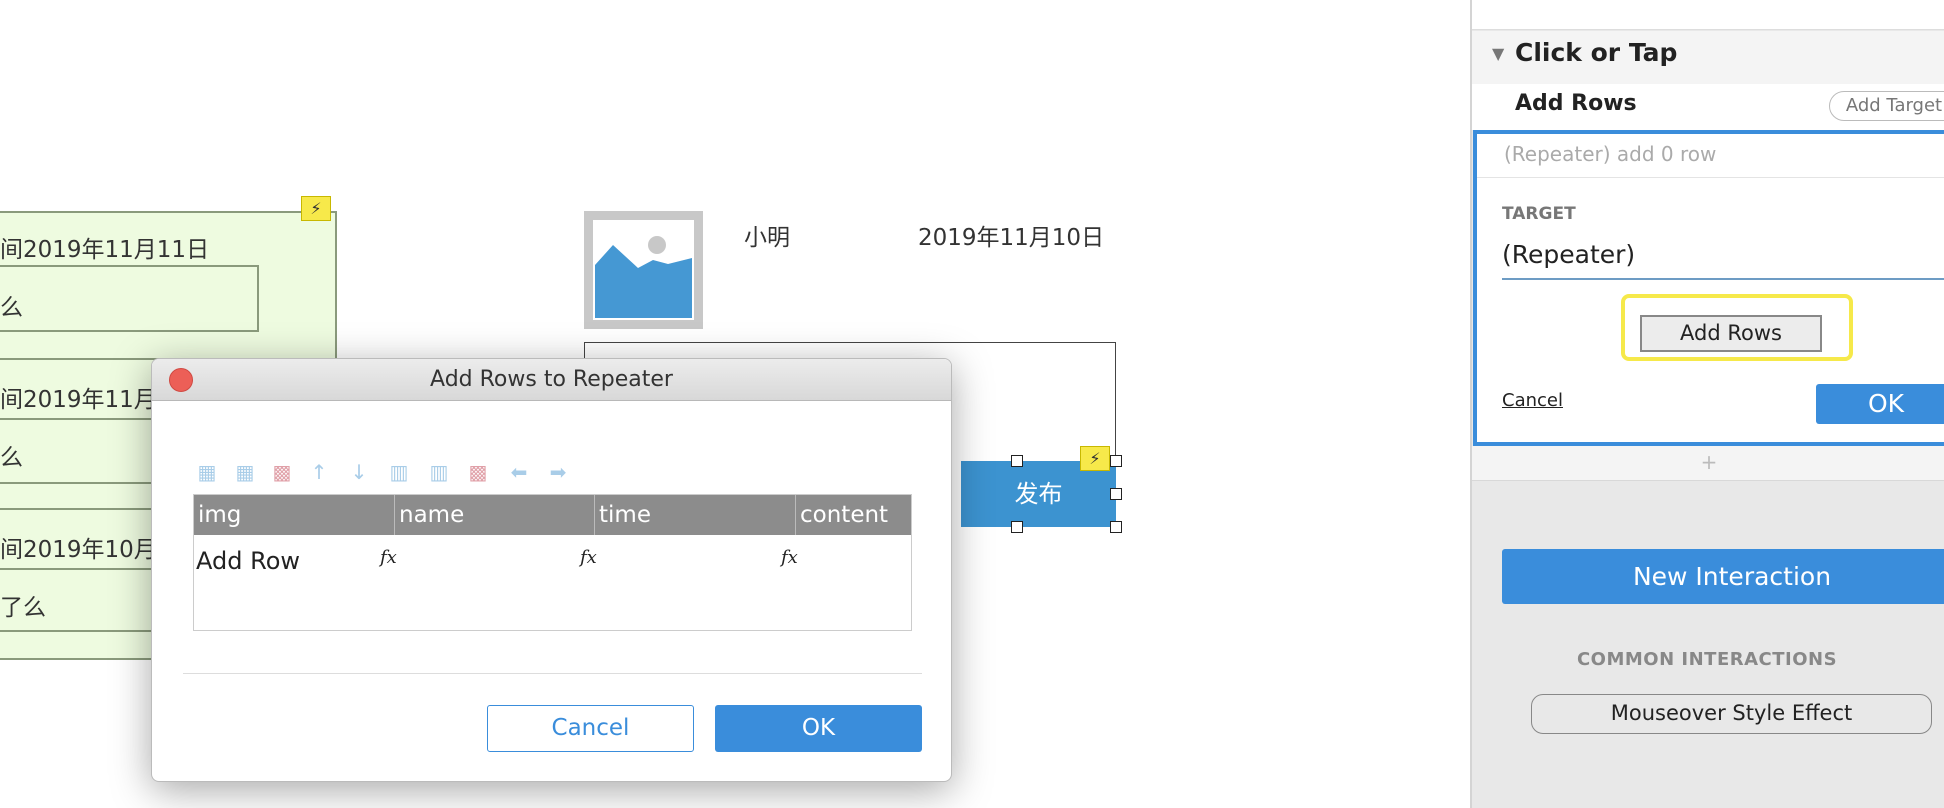 Image resolution: width=1944 pixels, height=808 pixels. What do you see at coordinates (248, 561) in the screenshot?
I see `table-cell: Add Row` at bounding box center [248, 561].